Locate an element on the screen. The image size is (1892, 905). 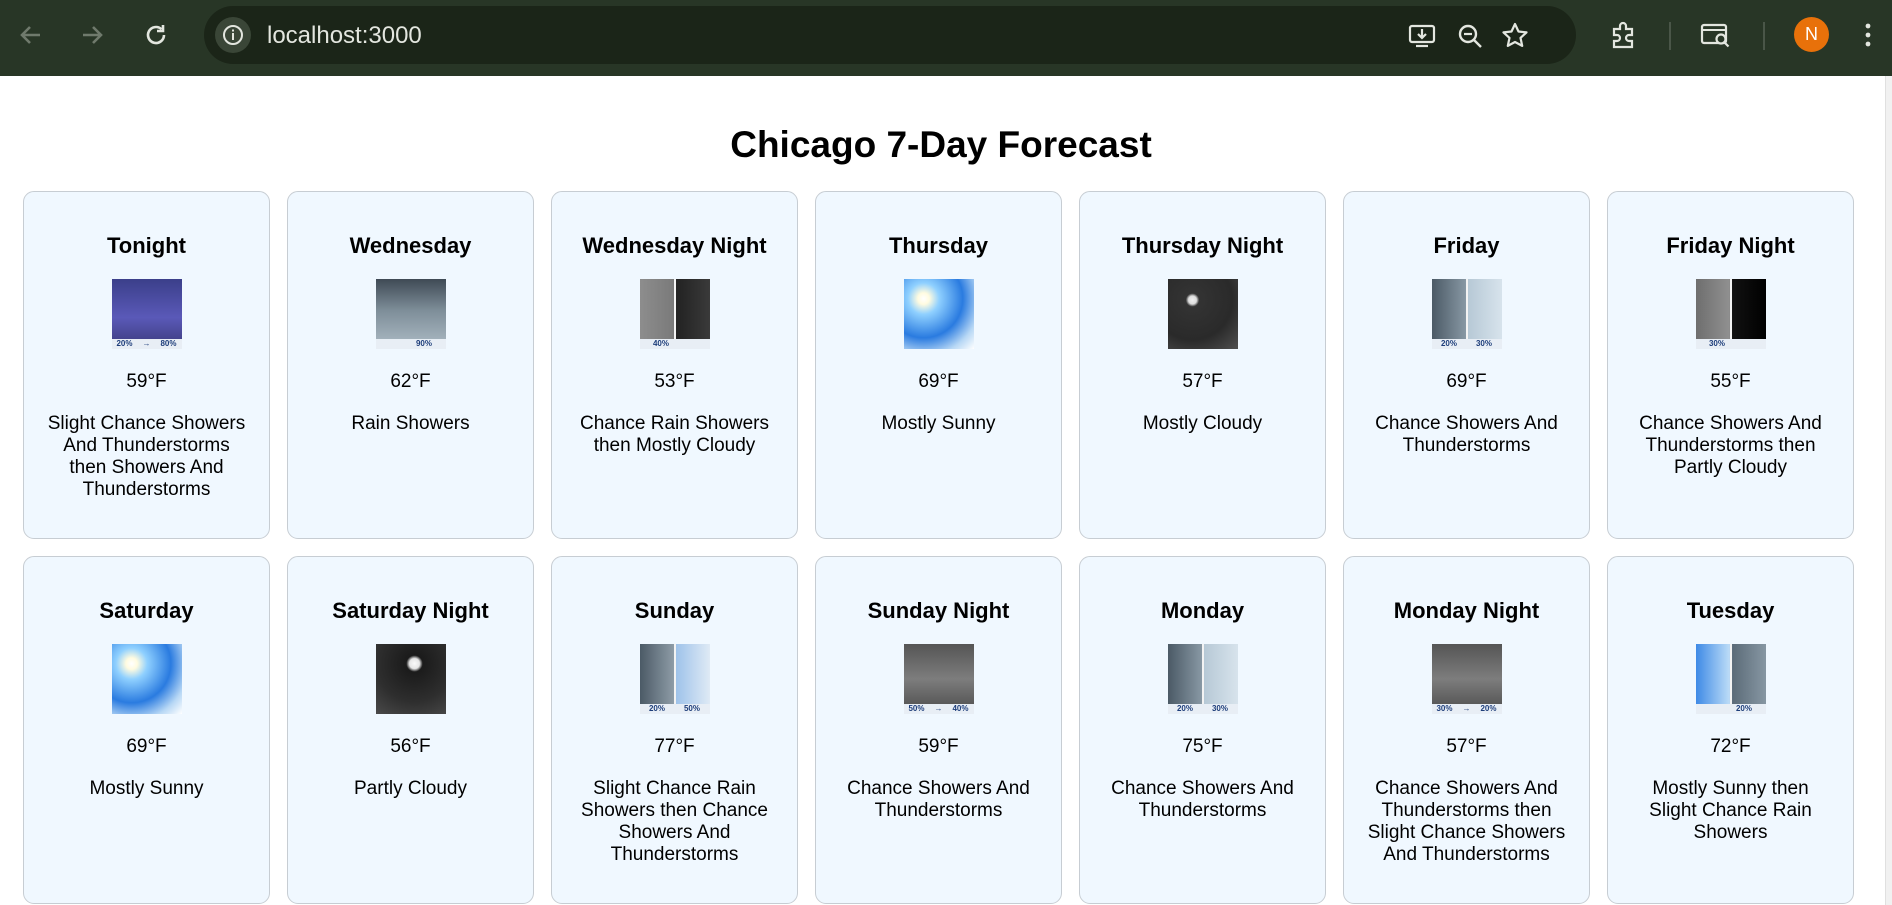
rain-then-storms-icon: 20% 50% is located at coordinates (674, 679).